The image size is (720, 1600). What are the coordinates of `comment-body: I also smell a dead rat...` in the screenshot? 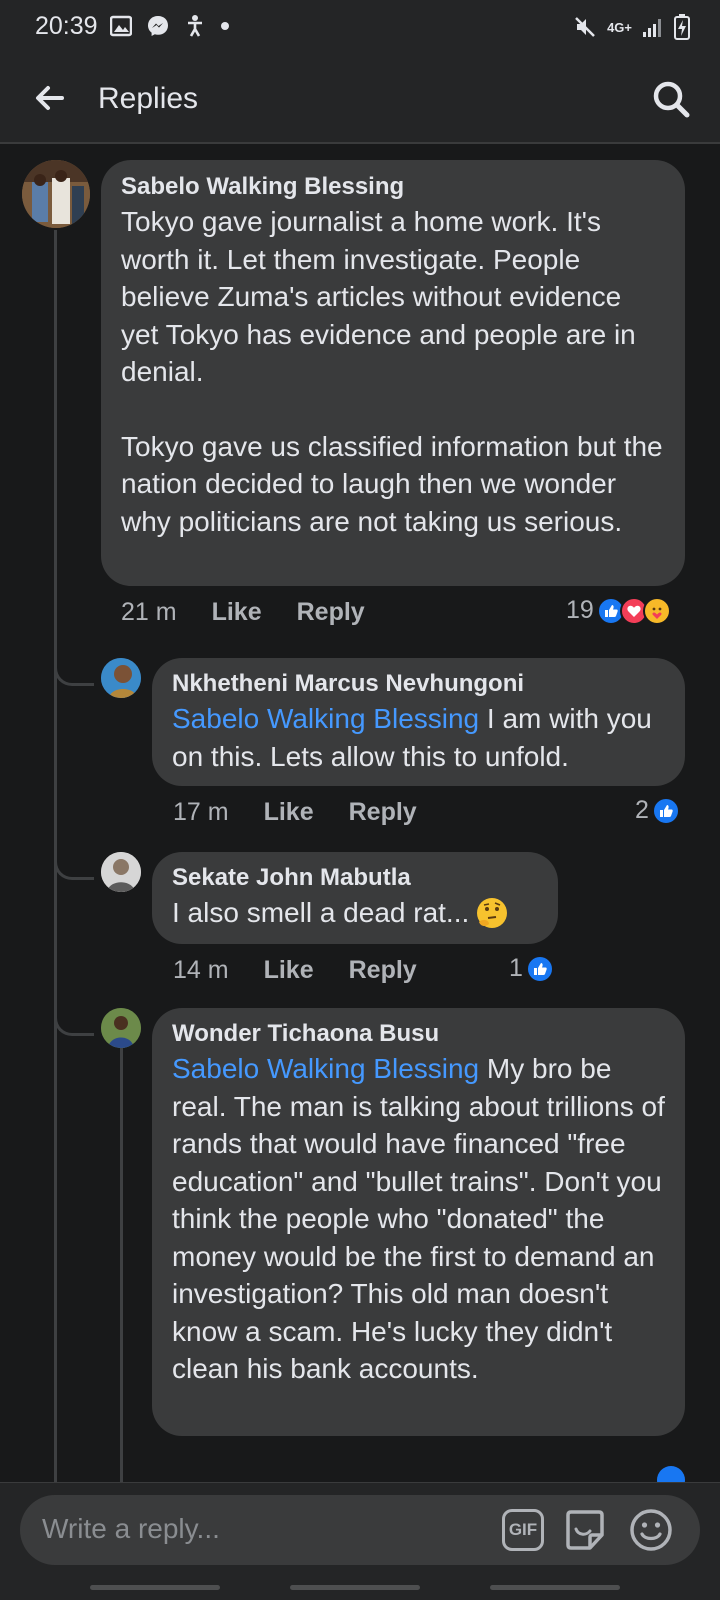 It's located at (321, 912).